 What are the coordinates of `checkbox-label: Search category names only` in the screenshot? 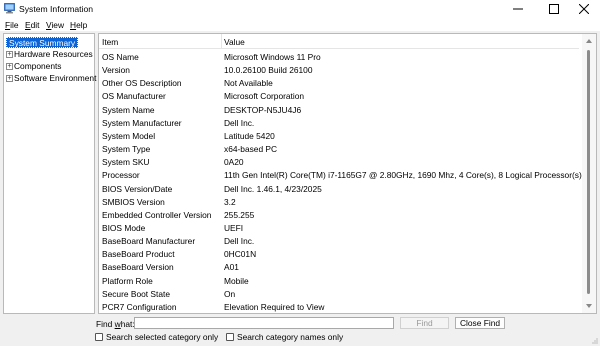 It's located at (290, 337).